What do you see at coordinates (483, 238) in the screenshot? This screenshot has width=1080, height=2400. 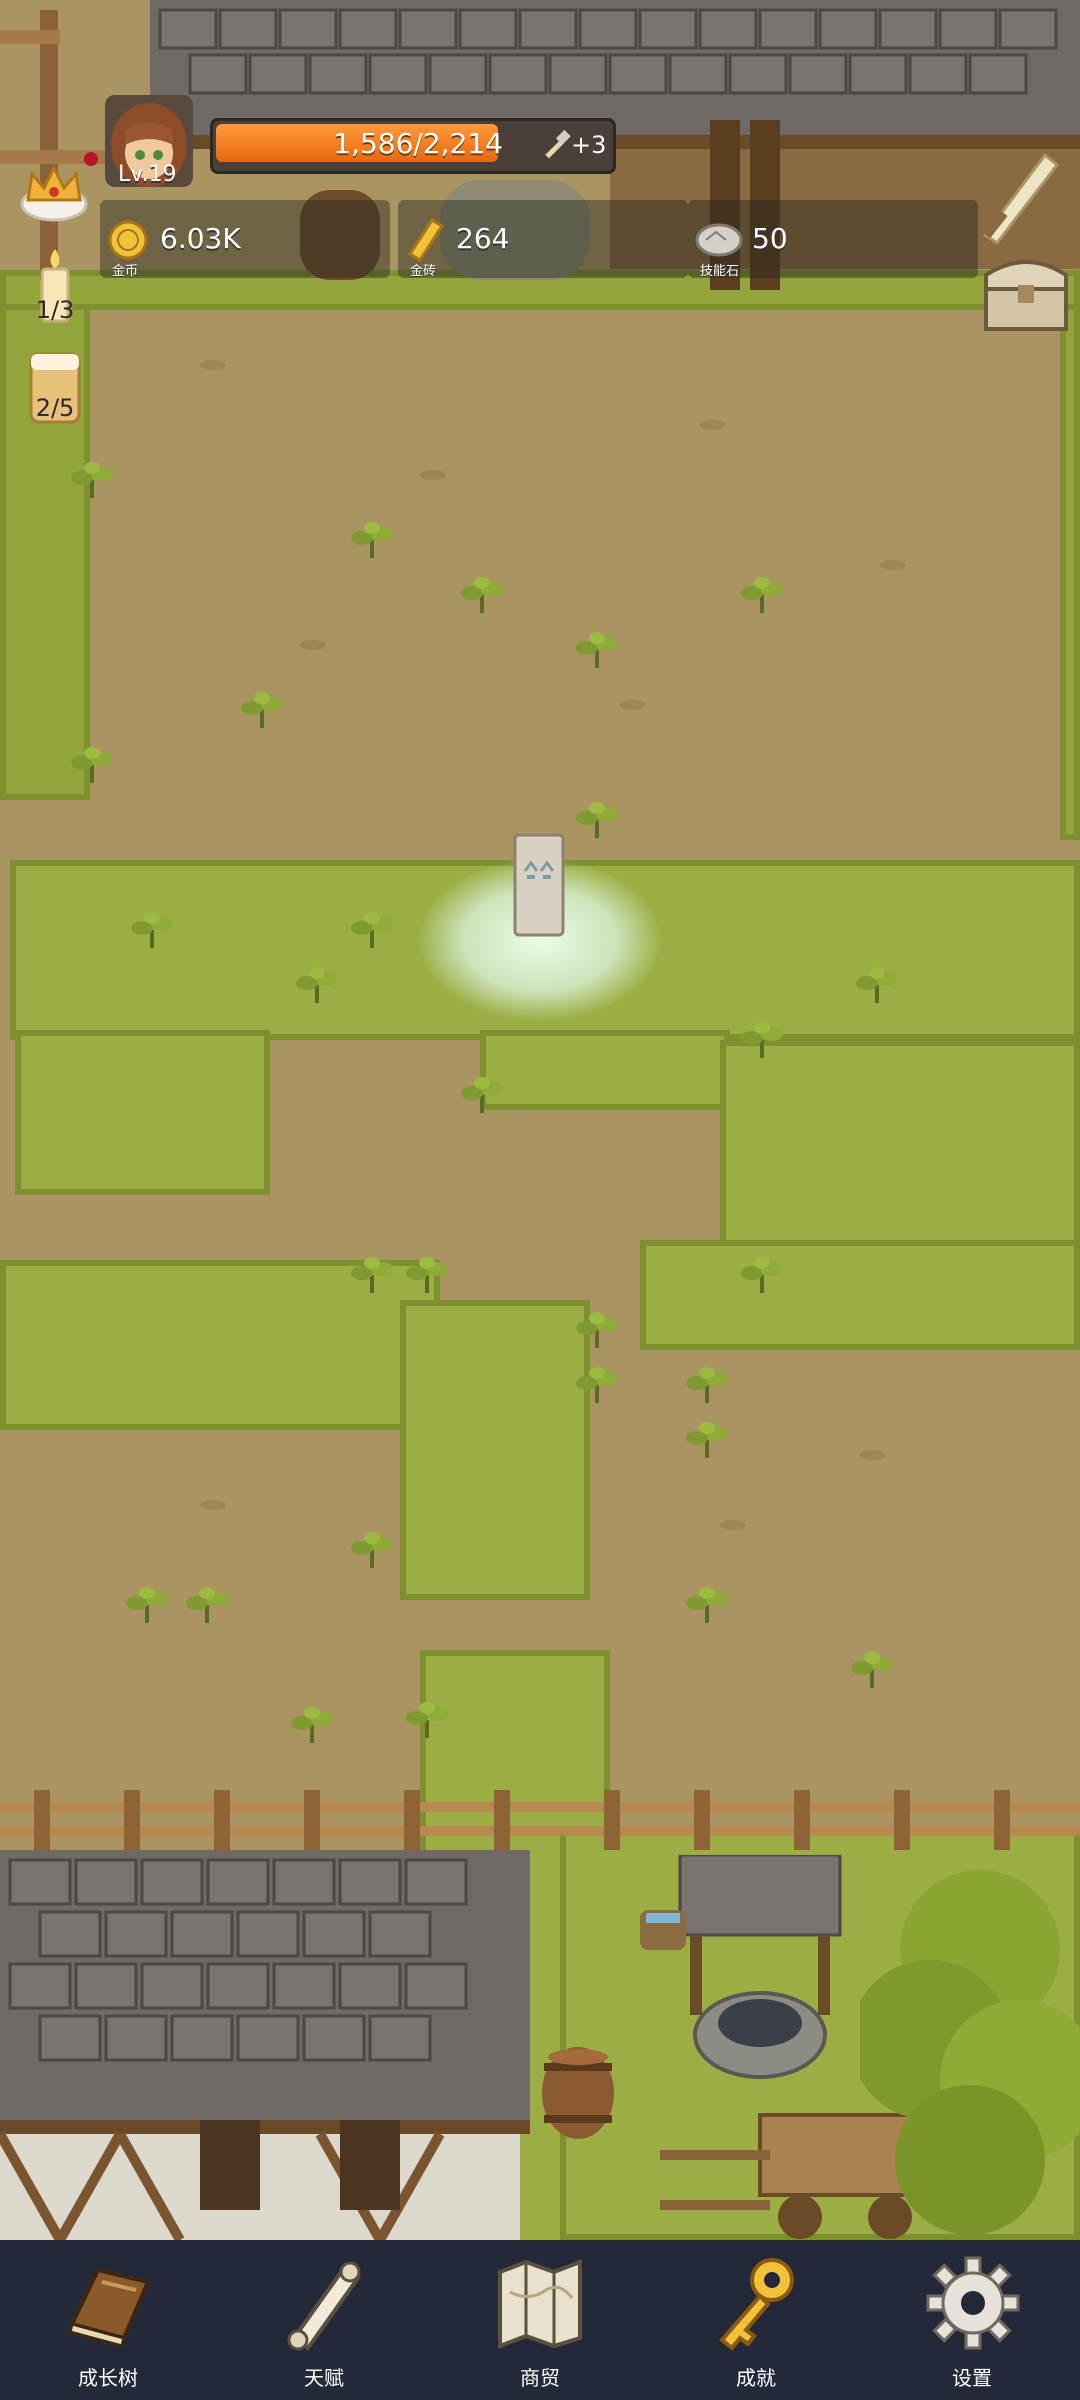 I see `gold-brick-value: 264` at bounding box center [483, 238].